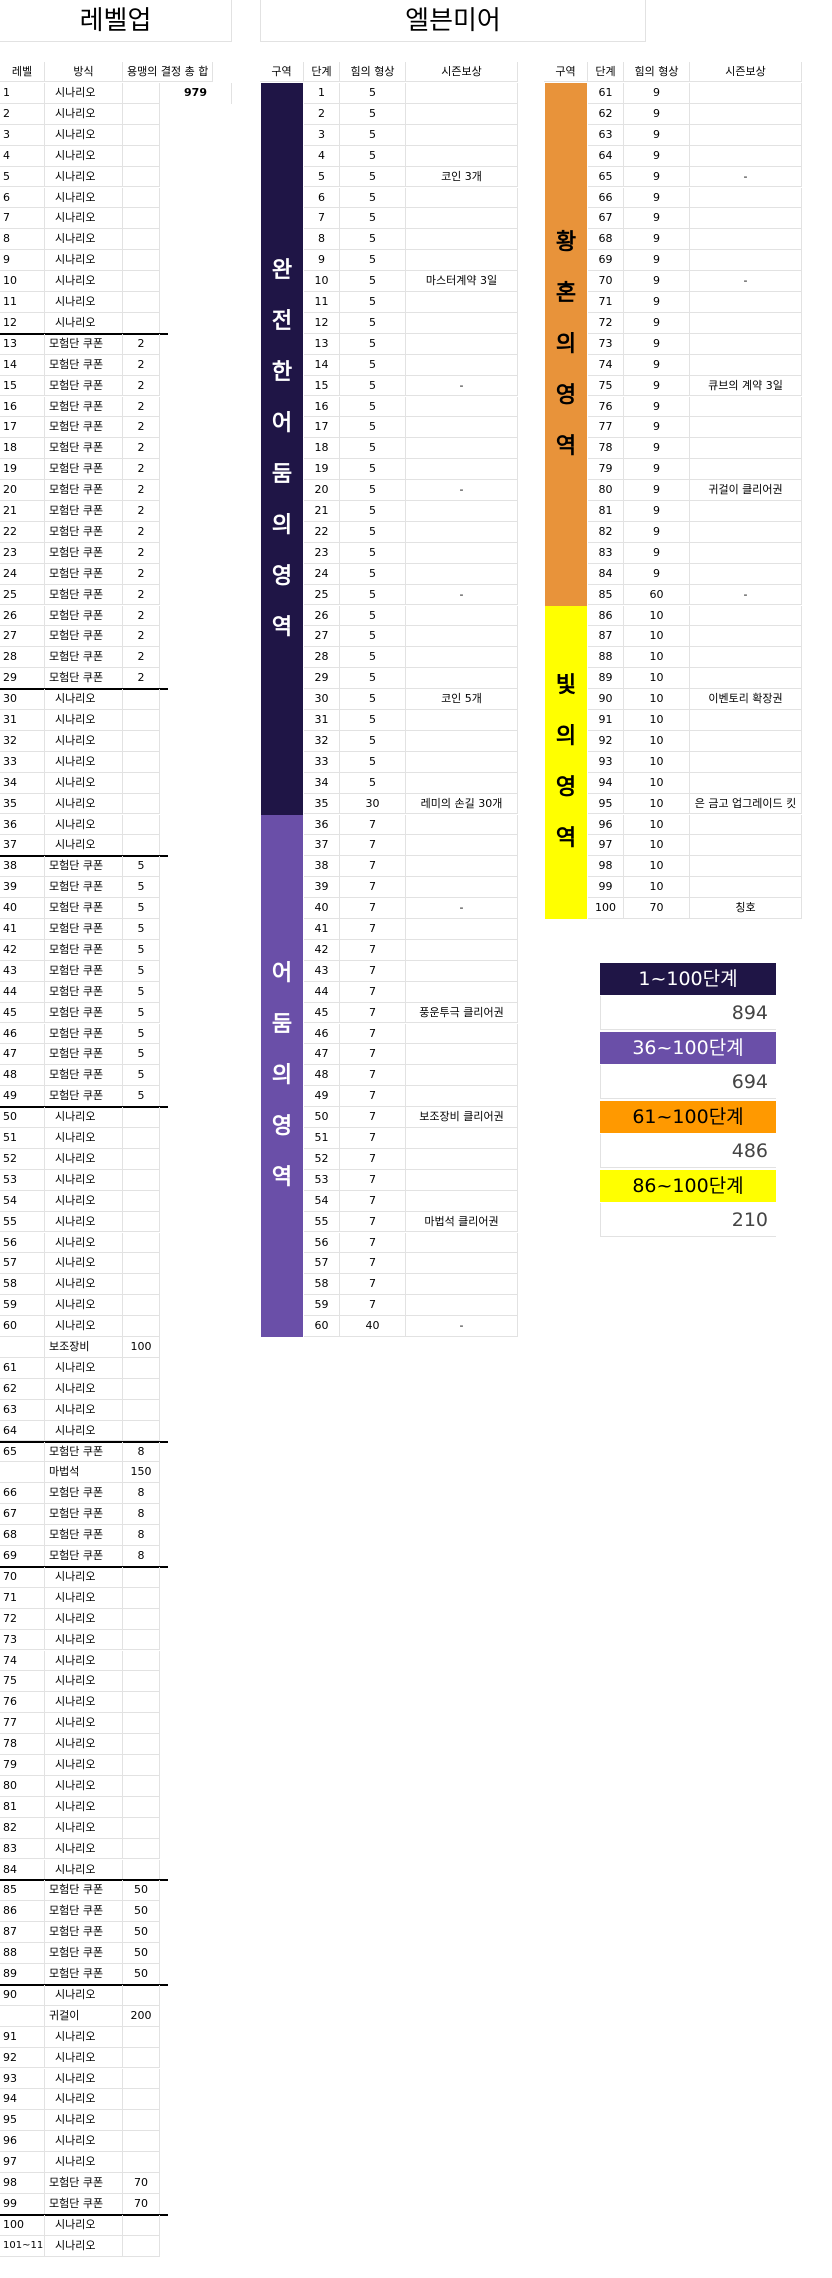 This screenshot has height=2278, width=832. Describe the element at coordinates (322, 1180) in the screenshot. I see `stage-cell: 53` at that location.